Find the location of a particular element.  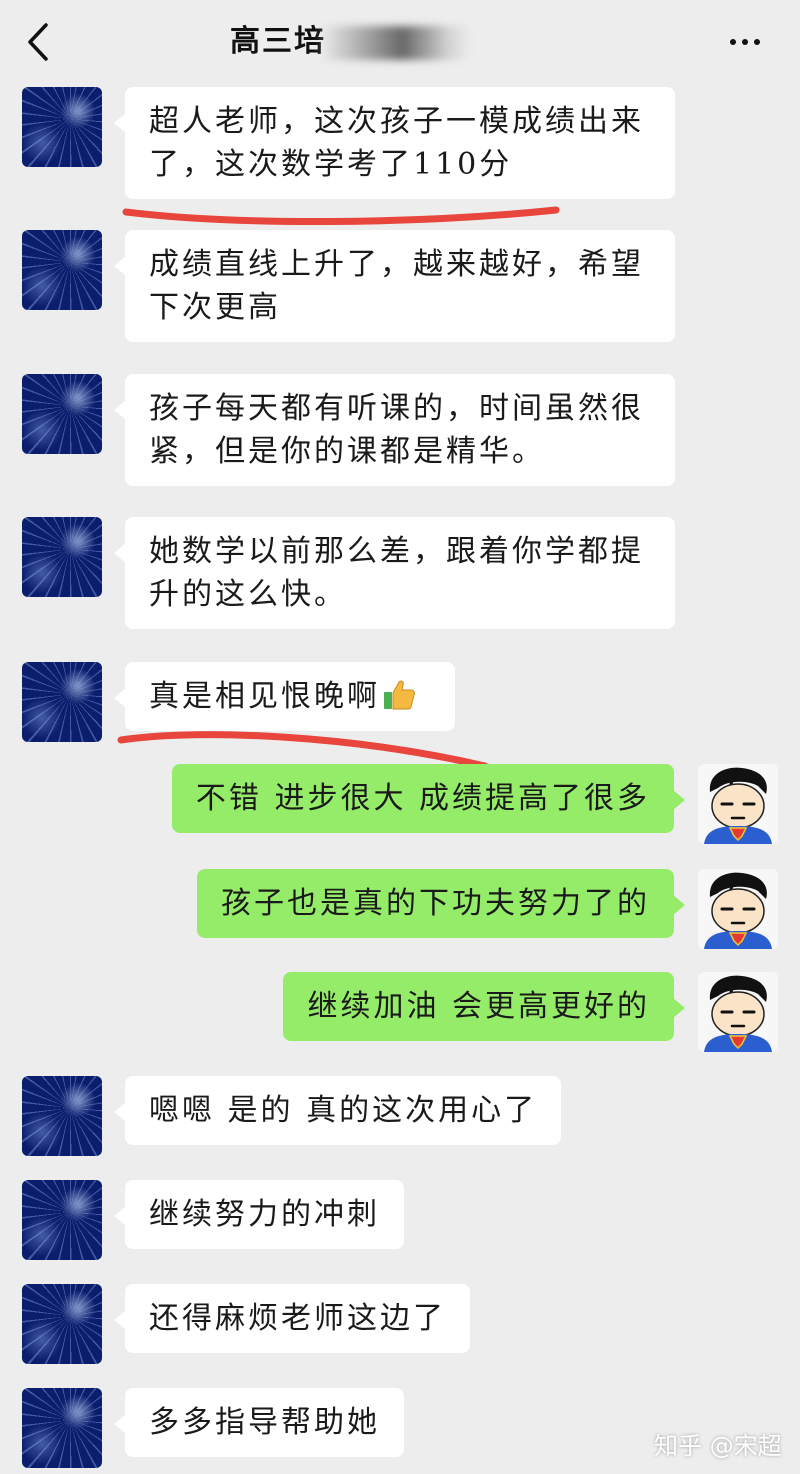

message-bubble: 多多指导帮助她 is located at coordinates (259, 1422).